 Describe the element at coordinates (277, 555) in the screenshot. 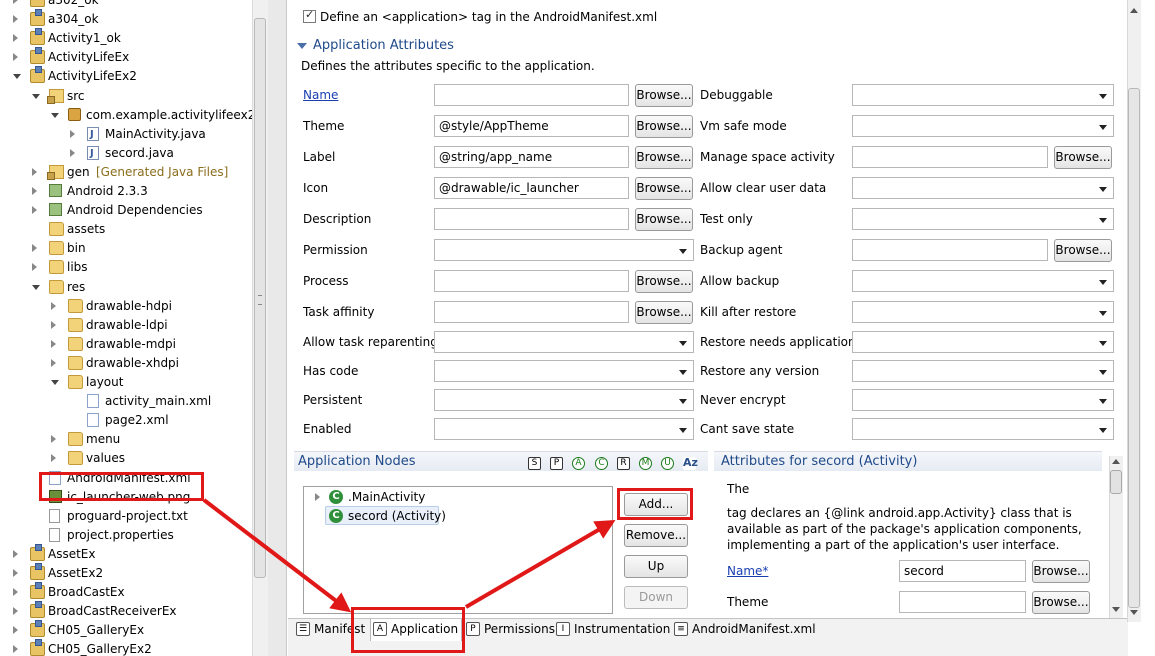

I see `annotation-arrow-to-application-tab` at that location.